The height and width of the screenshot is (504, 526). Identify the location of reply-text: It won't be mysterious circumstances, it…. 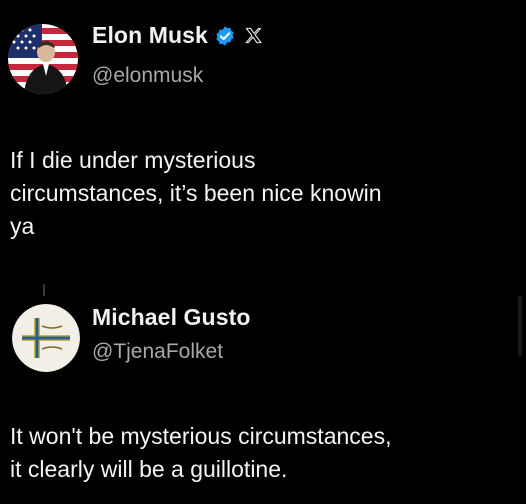
(201, 452).